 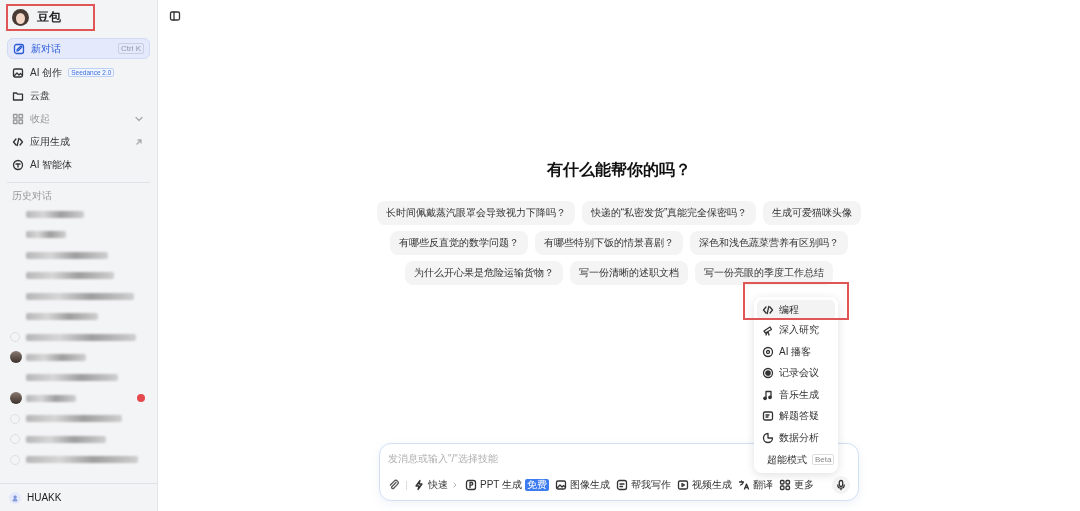 What do you see at coordinates (419, 485) in the screenshot?
I see `lightning-icon` at bounding box center [419, 485].